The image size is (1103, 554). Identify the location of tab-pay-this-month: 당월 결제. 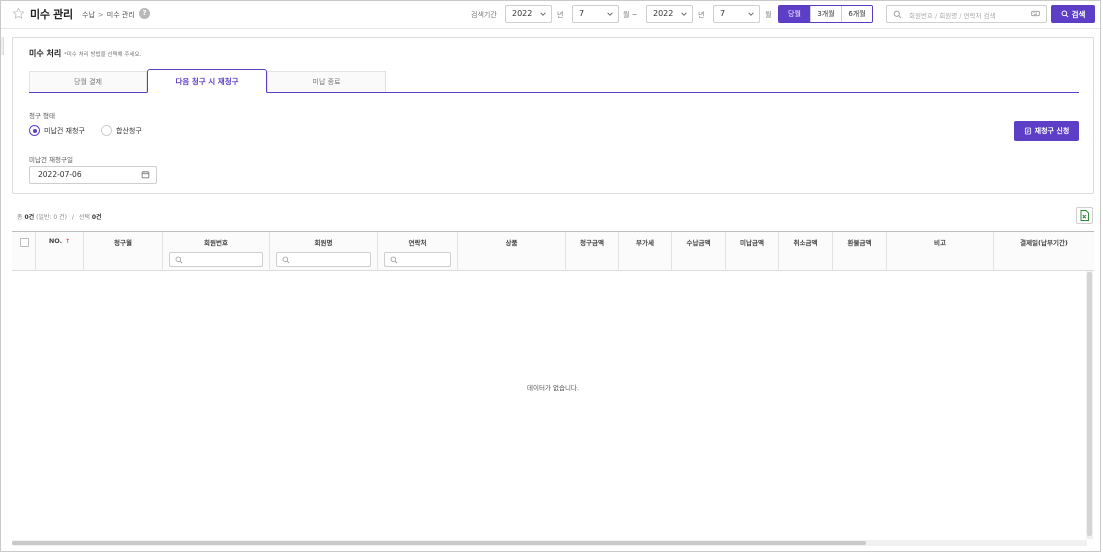
(88, 81).